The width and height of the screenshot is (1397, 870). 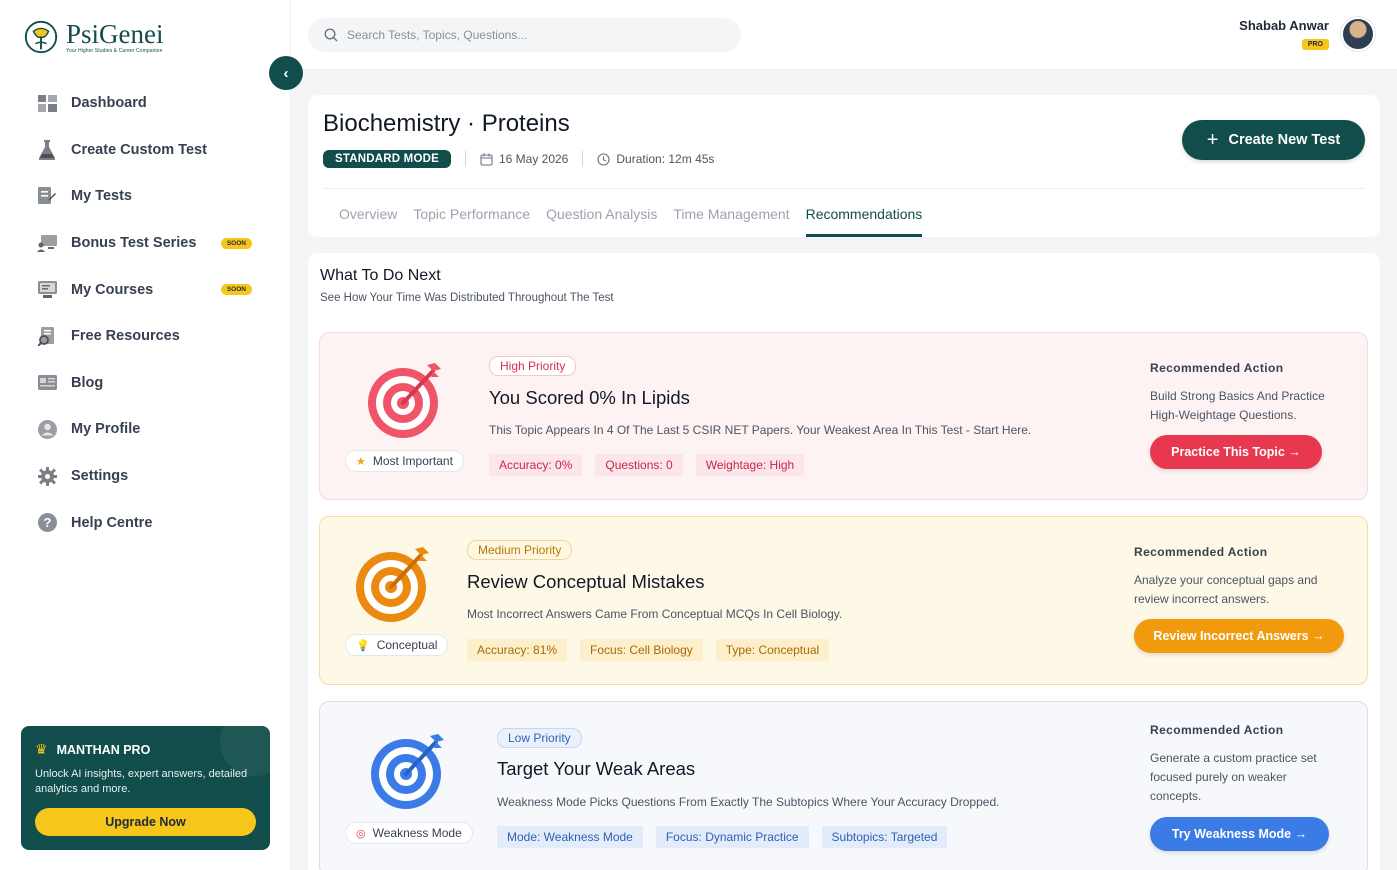 I want to click on bulb-icon: 💡, so click(x=363, y=645).